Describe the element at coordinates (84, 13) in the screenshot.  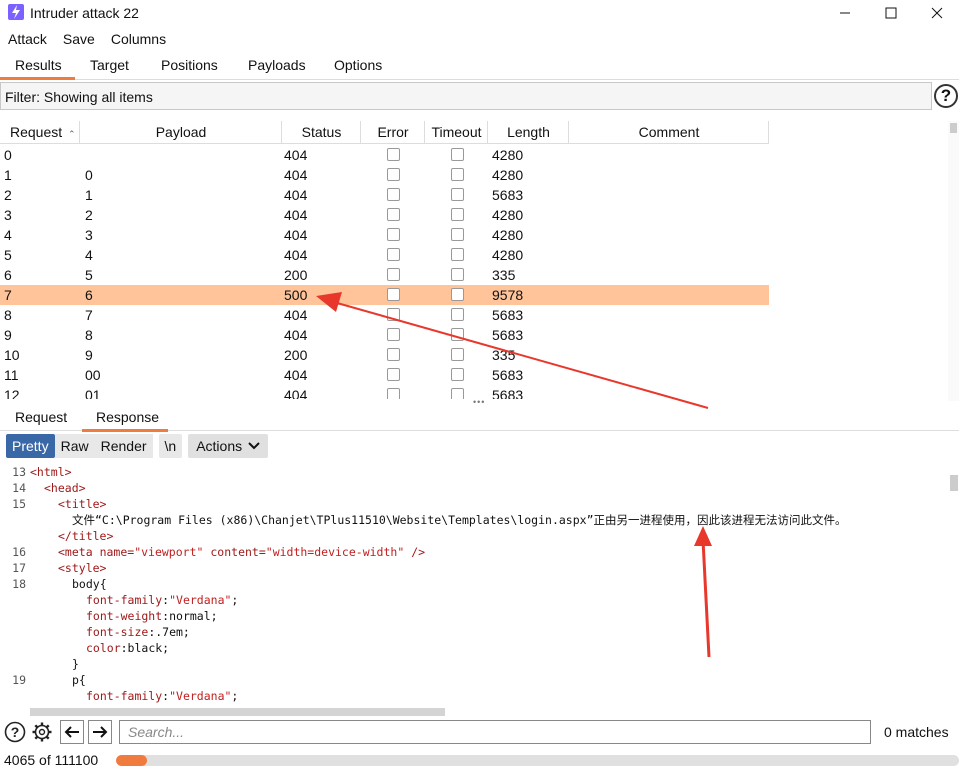
I see `window-title: Intruder attack 22` at that location.